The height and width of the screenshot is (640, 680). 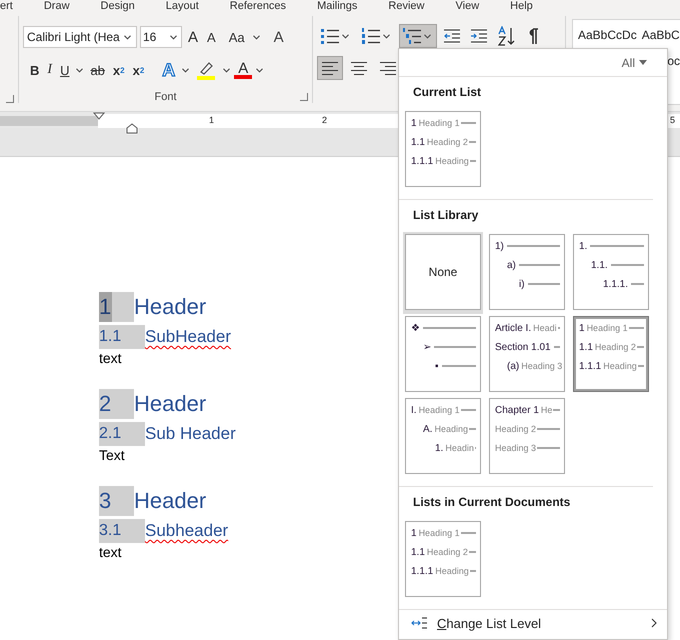 What do you see at coordinates (211, 37) in the screenshot?
I see `shrink-font-button: A` at bounding box center [211, 37].